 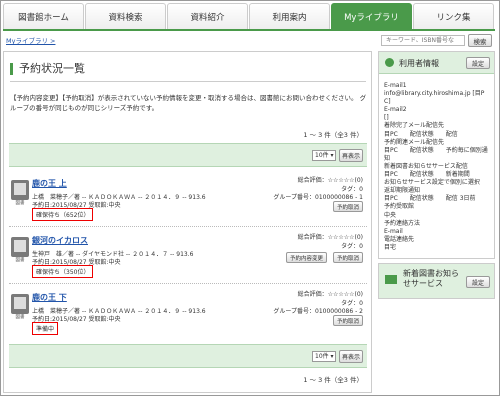 I want to click on new-books-panel: 新着図書お知らせサービス 設定, so click(x=436, y=281).